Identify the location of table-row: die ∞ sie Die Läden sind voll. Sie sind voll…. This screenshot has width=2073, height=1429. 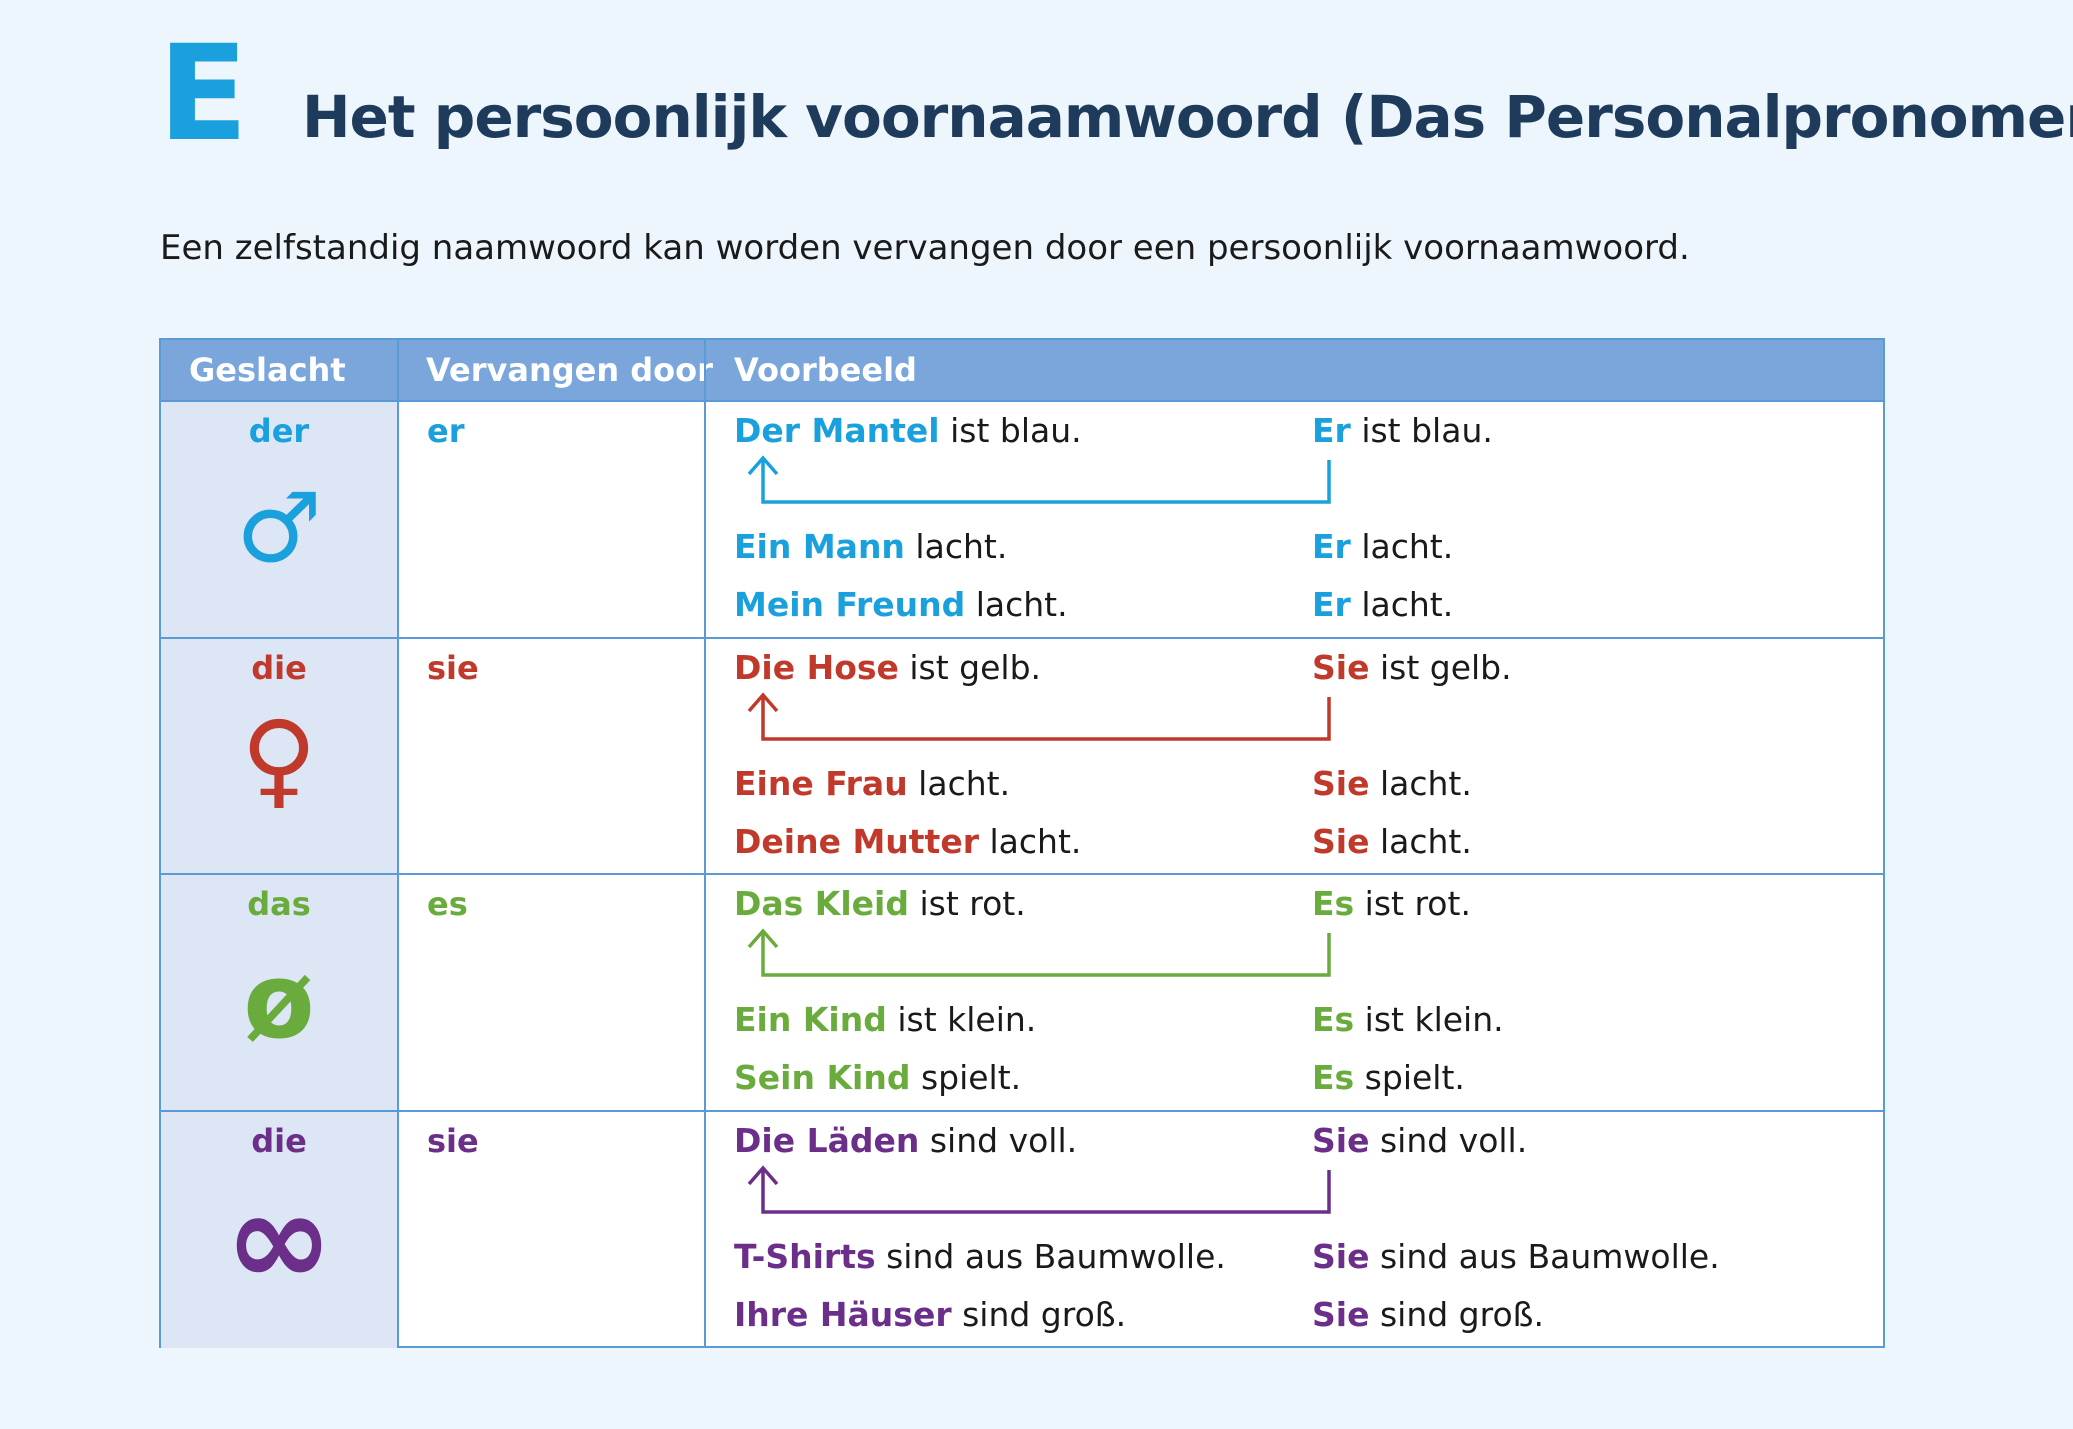
(1022, 1230).